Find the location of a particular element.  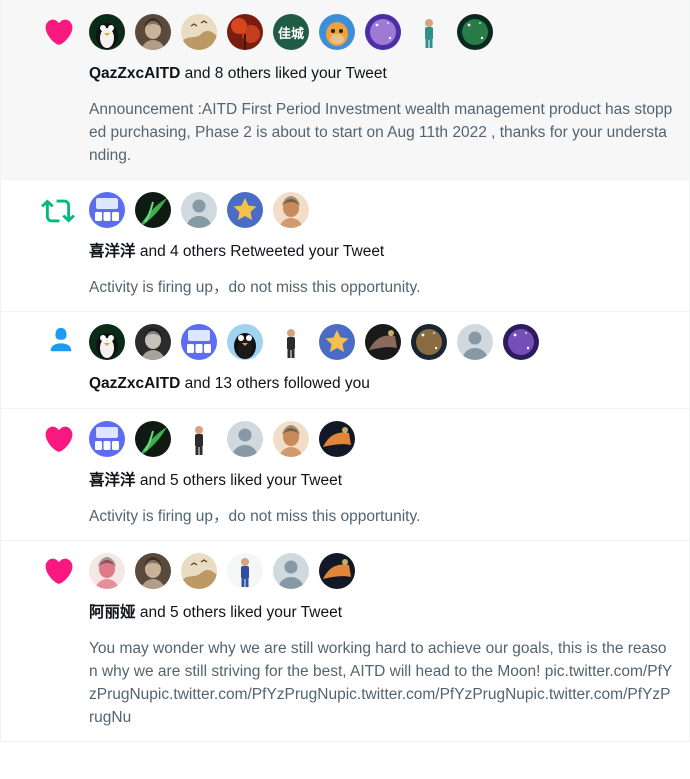

avatar-green-nebula is located at coordinates (475, 32).